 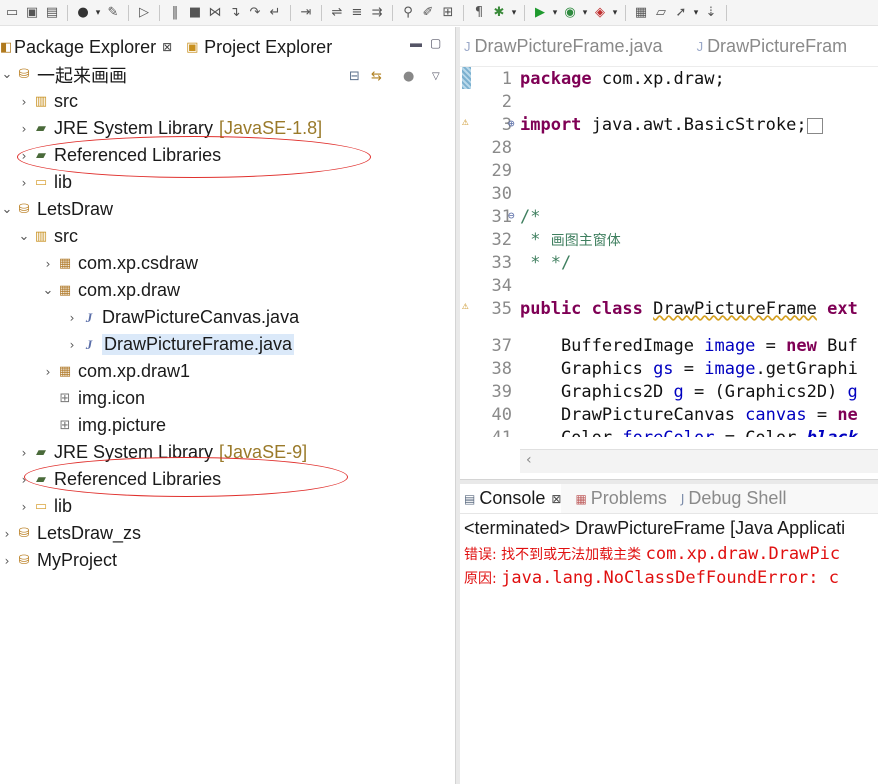 What do you see at coordinates (669, 241) in the screenshot?
I see `code-line: 32 * 画图主窗体` at bounding box center [669, 241].